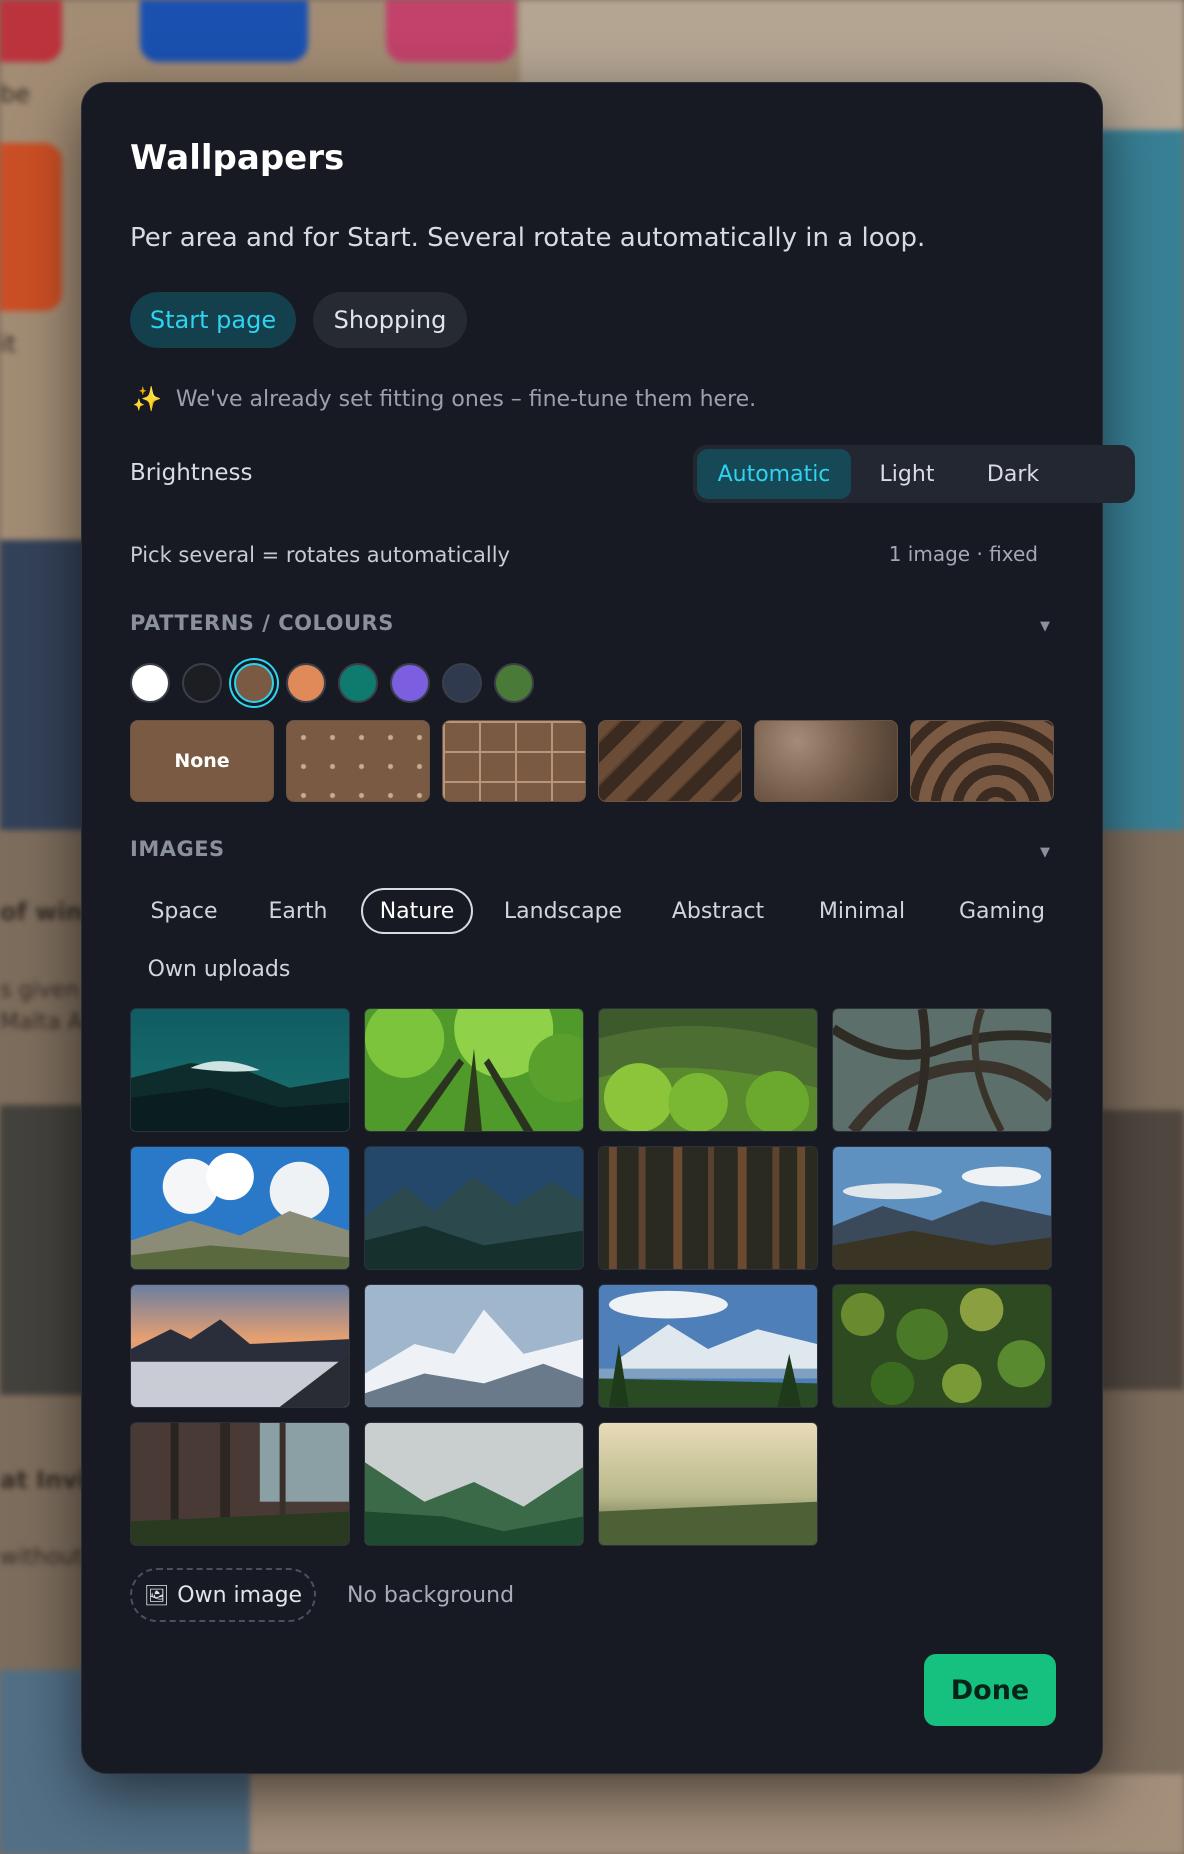 The image size is (1184, 1854). Describe the element at coordinates (177, 849) in the screenshot. I see `images-section-heading: IMAGES` at that location.